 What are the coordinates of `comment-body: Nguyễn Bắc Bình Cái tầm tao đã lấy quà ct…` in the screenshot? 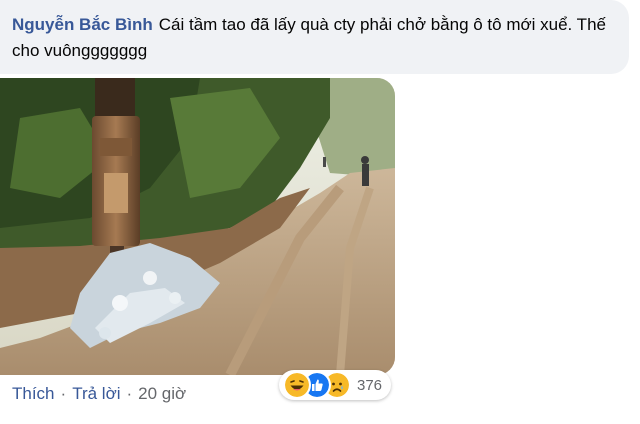 It's located at (312, 38).